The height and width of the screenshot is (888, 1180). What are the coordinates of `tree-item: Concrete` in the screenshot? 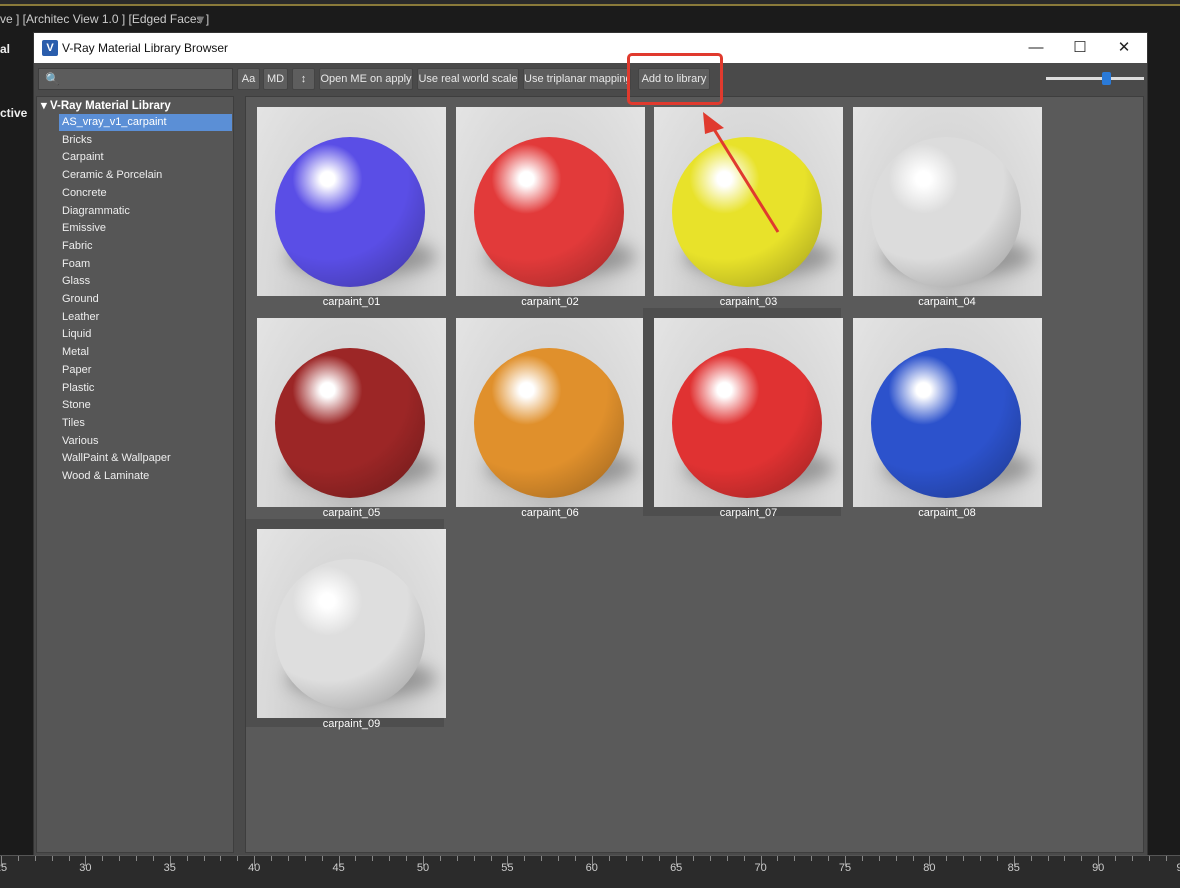 It's located at (145, 193).